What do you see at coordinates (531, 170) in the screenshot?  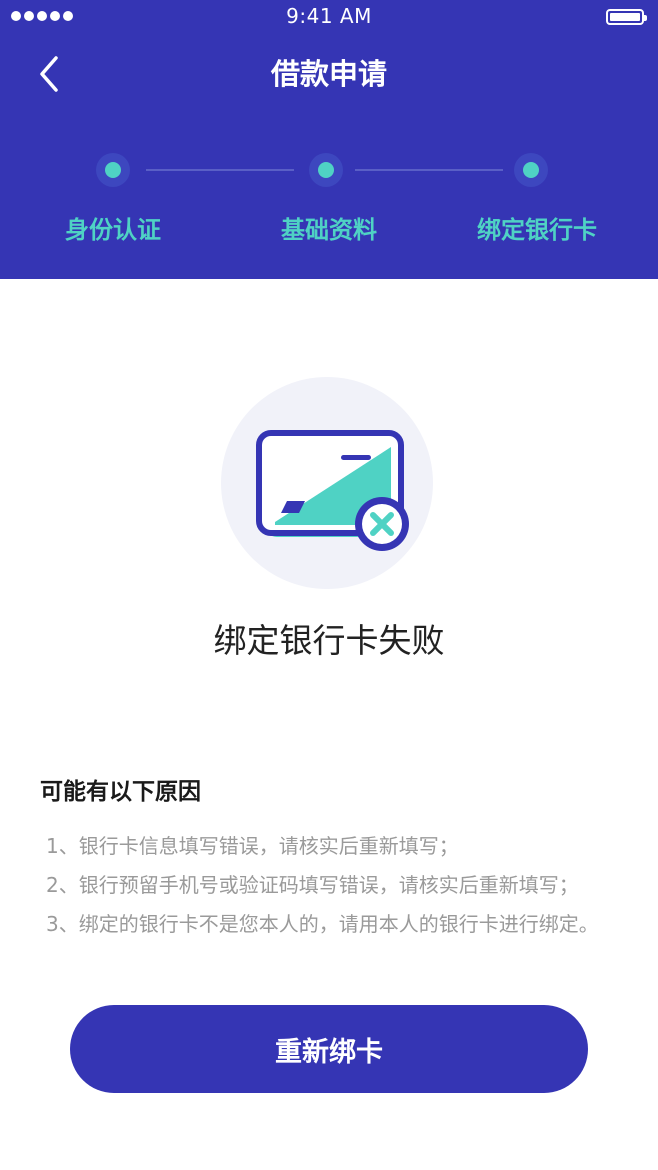 I see `step-indicator-bind-card` at bounding box center [531, 170].